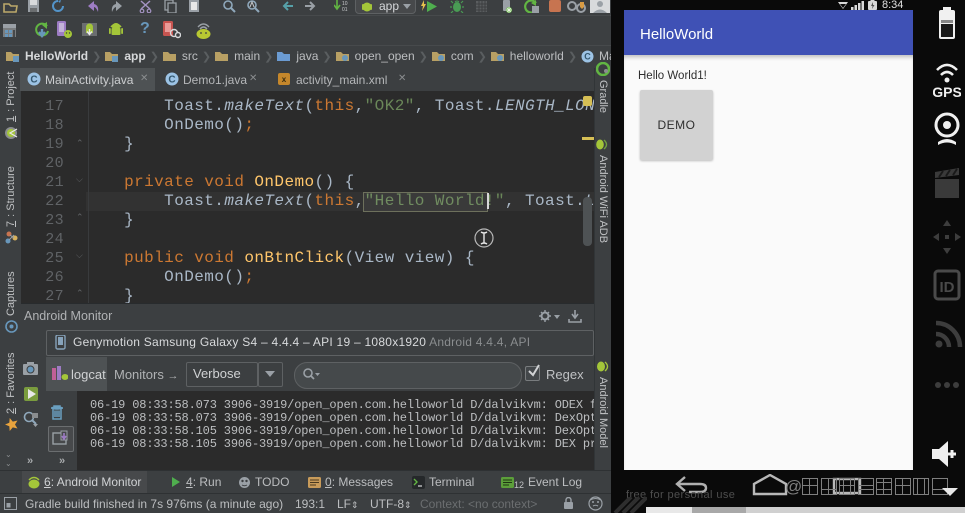 This screenshot has width=965, height=513. What do you see at coordinates (284, 79) in the screenshot?
I see `svg-text: x` at bounding box center [284, 79].